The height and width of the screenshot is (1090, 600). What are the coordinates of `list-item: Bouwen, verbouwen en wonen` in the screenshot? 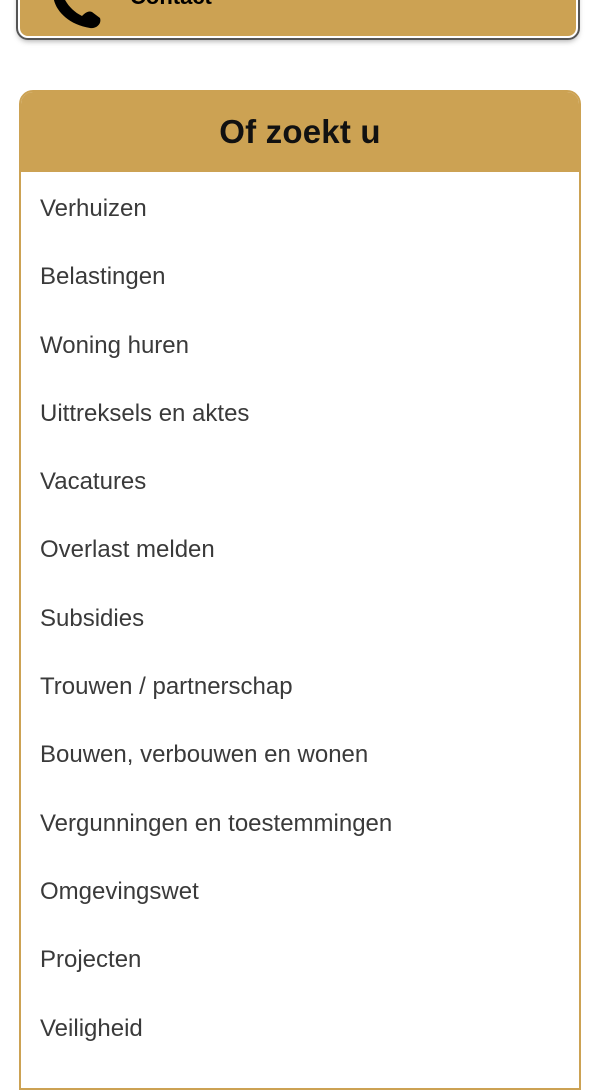 It's located at (300, 774).